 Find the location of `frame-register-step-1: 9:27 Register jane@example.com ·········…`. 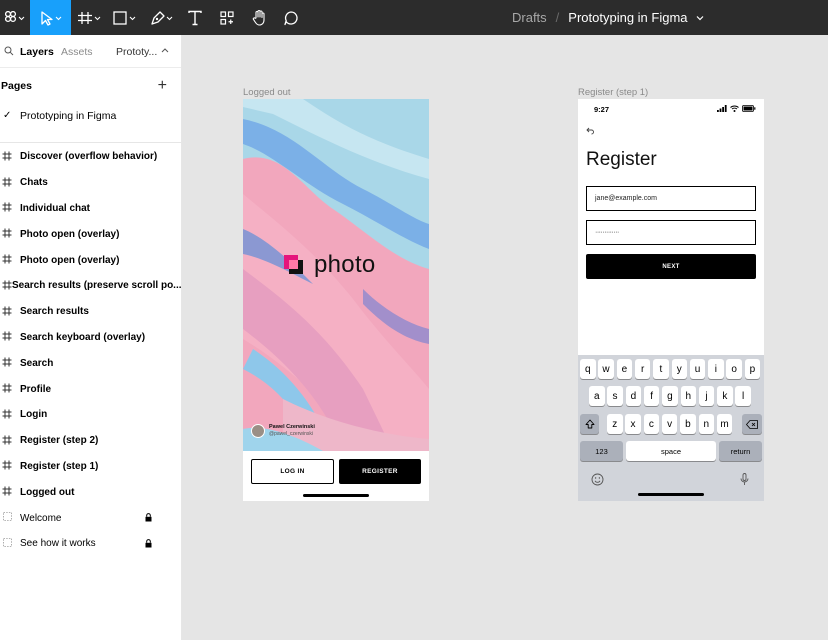

frame-register-step-1: 9:27 Register jane@example.com ·········… is located at coordinates (671, 300).